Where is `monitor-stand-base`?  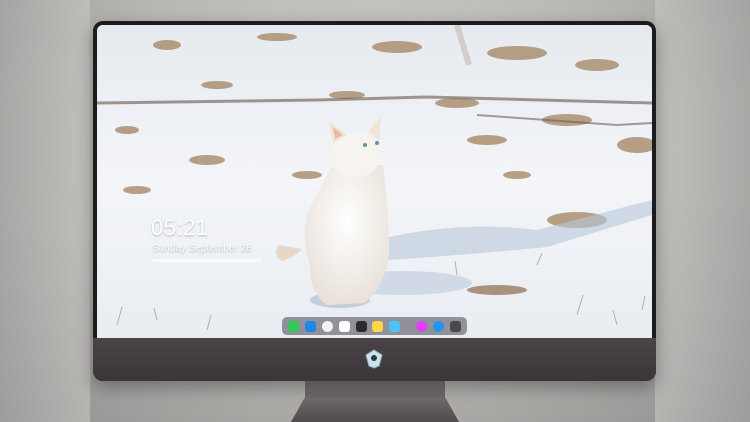
monitor-stand-base is located at coordinates (375, 410).